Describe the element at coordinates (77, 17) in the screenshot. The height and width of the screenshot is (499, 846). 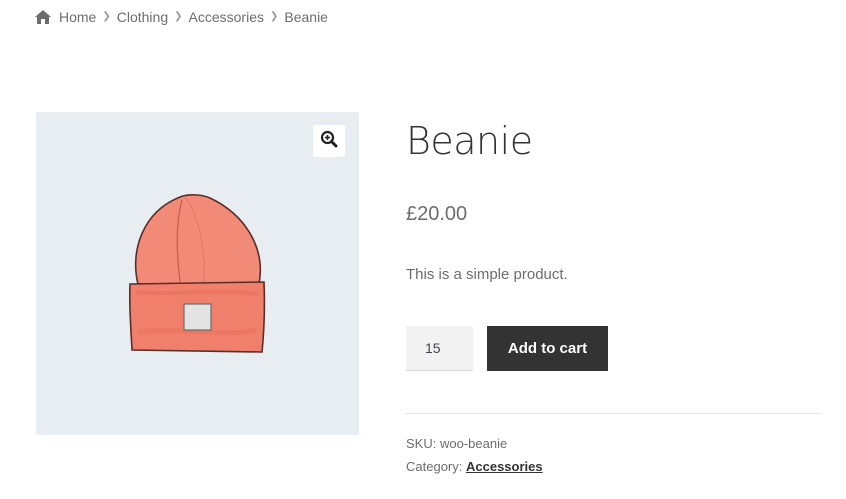
I see `breadcrumb-home-link: Home` at that location.